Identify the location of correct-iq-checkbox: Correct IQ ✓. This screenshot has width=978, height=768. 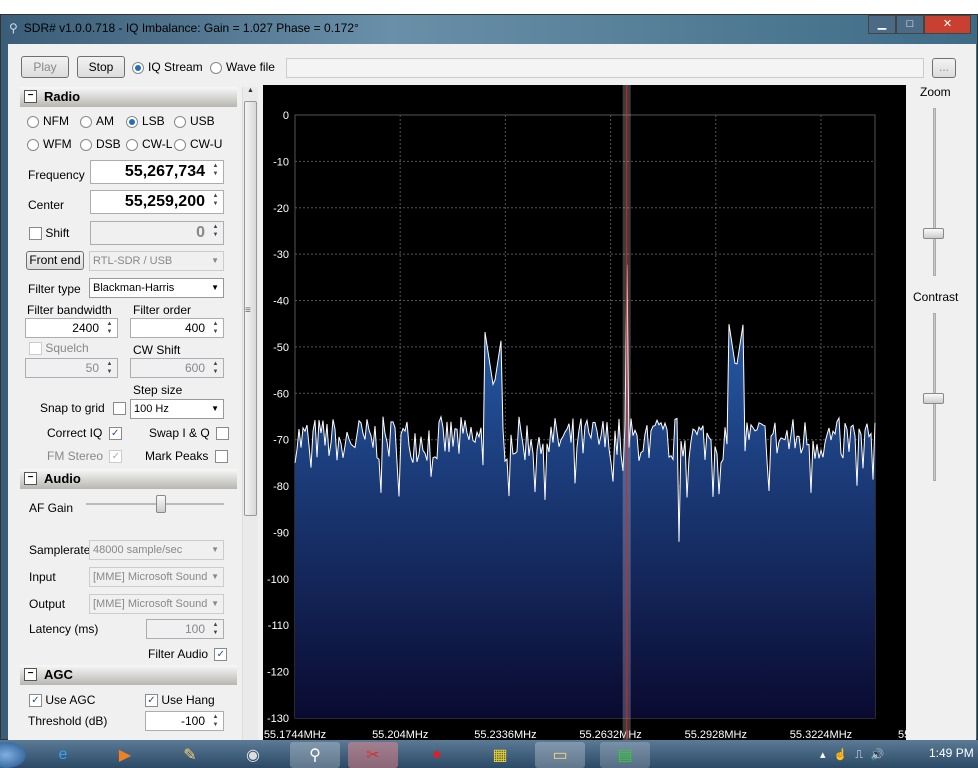
(84, 433).